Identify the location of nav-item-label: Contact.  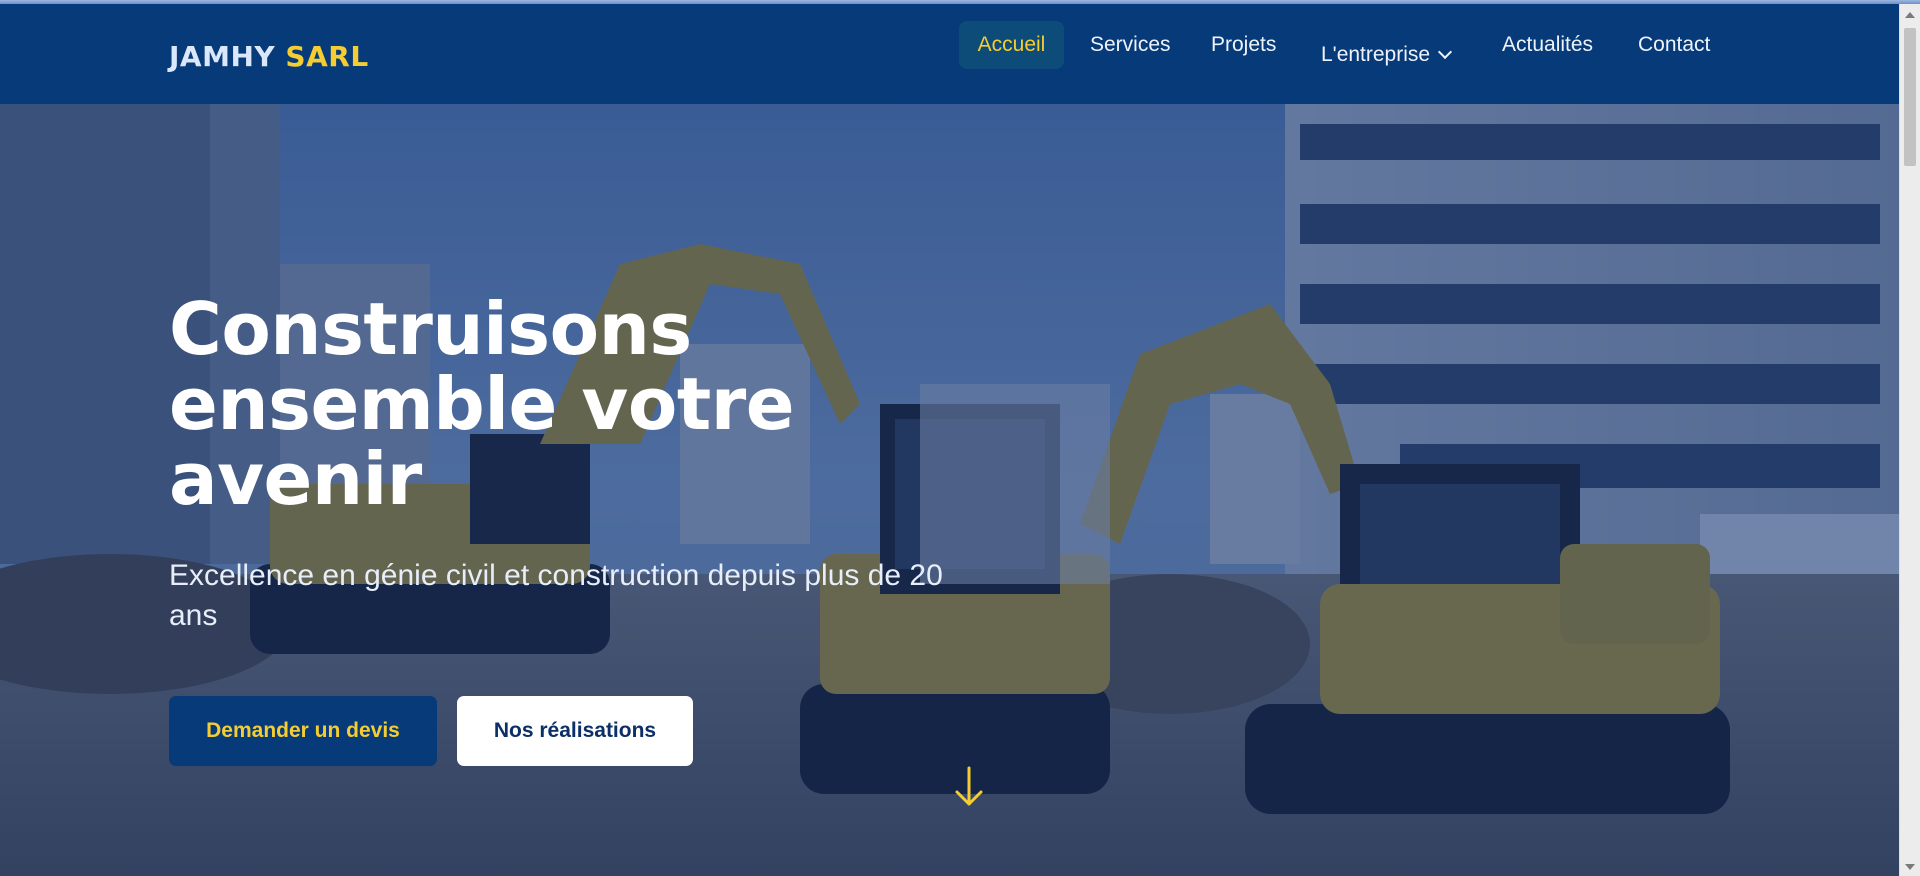
(1674, 44).